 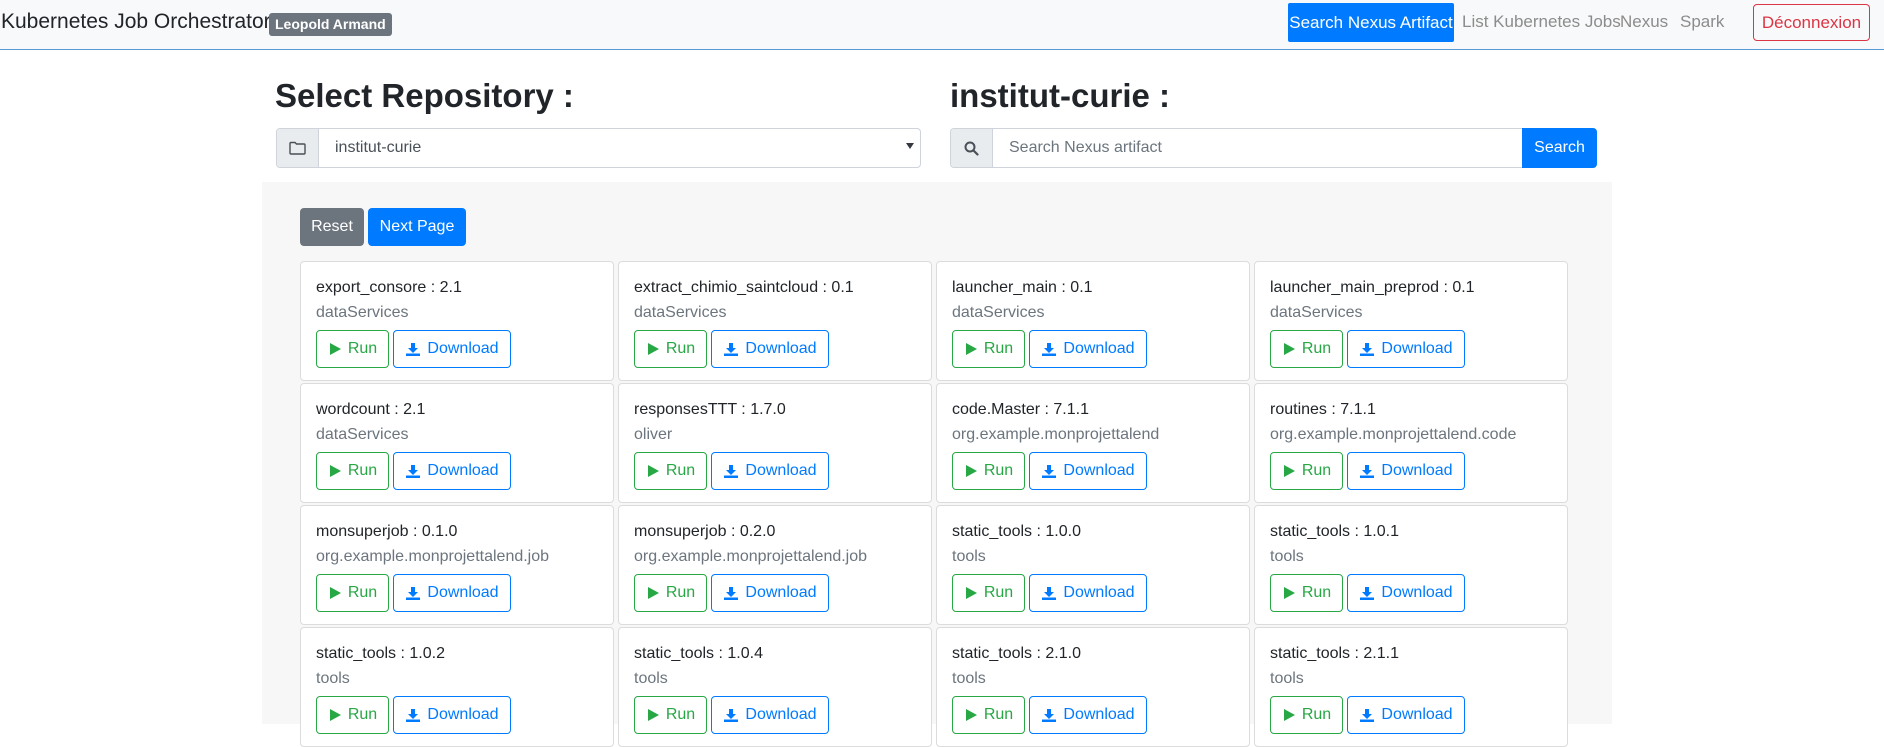 What do you see at coordinates (1702, 22) in the screenshot?
I see `nav-spark: Spark` at bounding box center [1702, 22].